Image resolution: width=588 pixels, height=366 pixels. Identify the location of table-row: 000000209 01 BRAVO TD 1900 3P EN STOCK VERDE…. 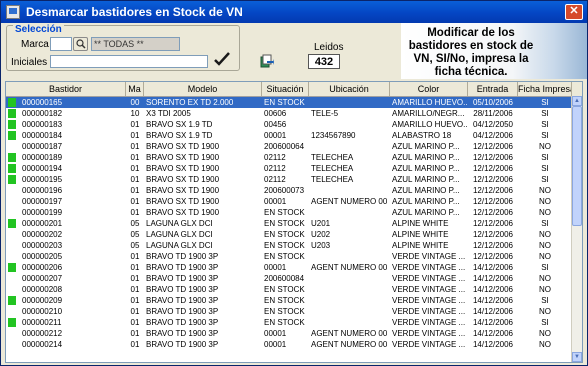
(289, 300).